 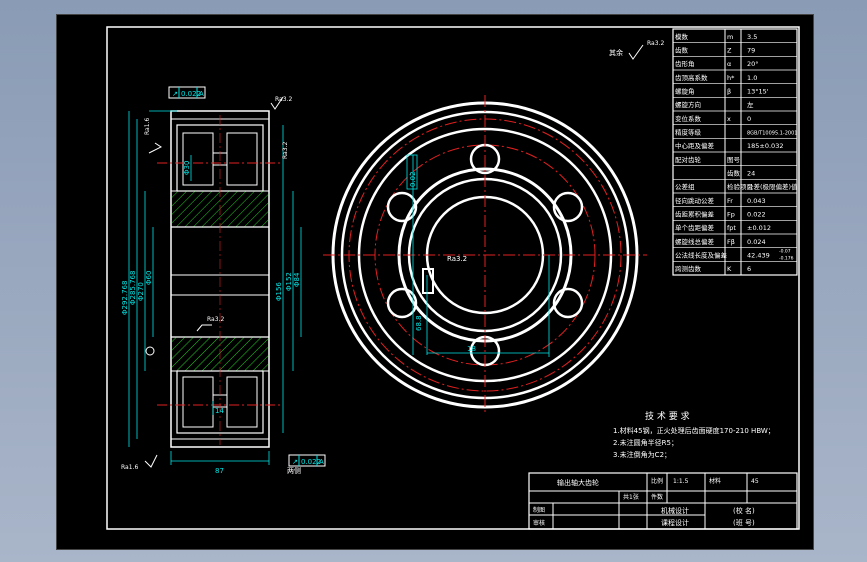 What do you see at coordinates (685, 91) in the screenshot?
I see `param-name: 螺旋角` at bounding box center [685, 91].